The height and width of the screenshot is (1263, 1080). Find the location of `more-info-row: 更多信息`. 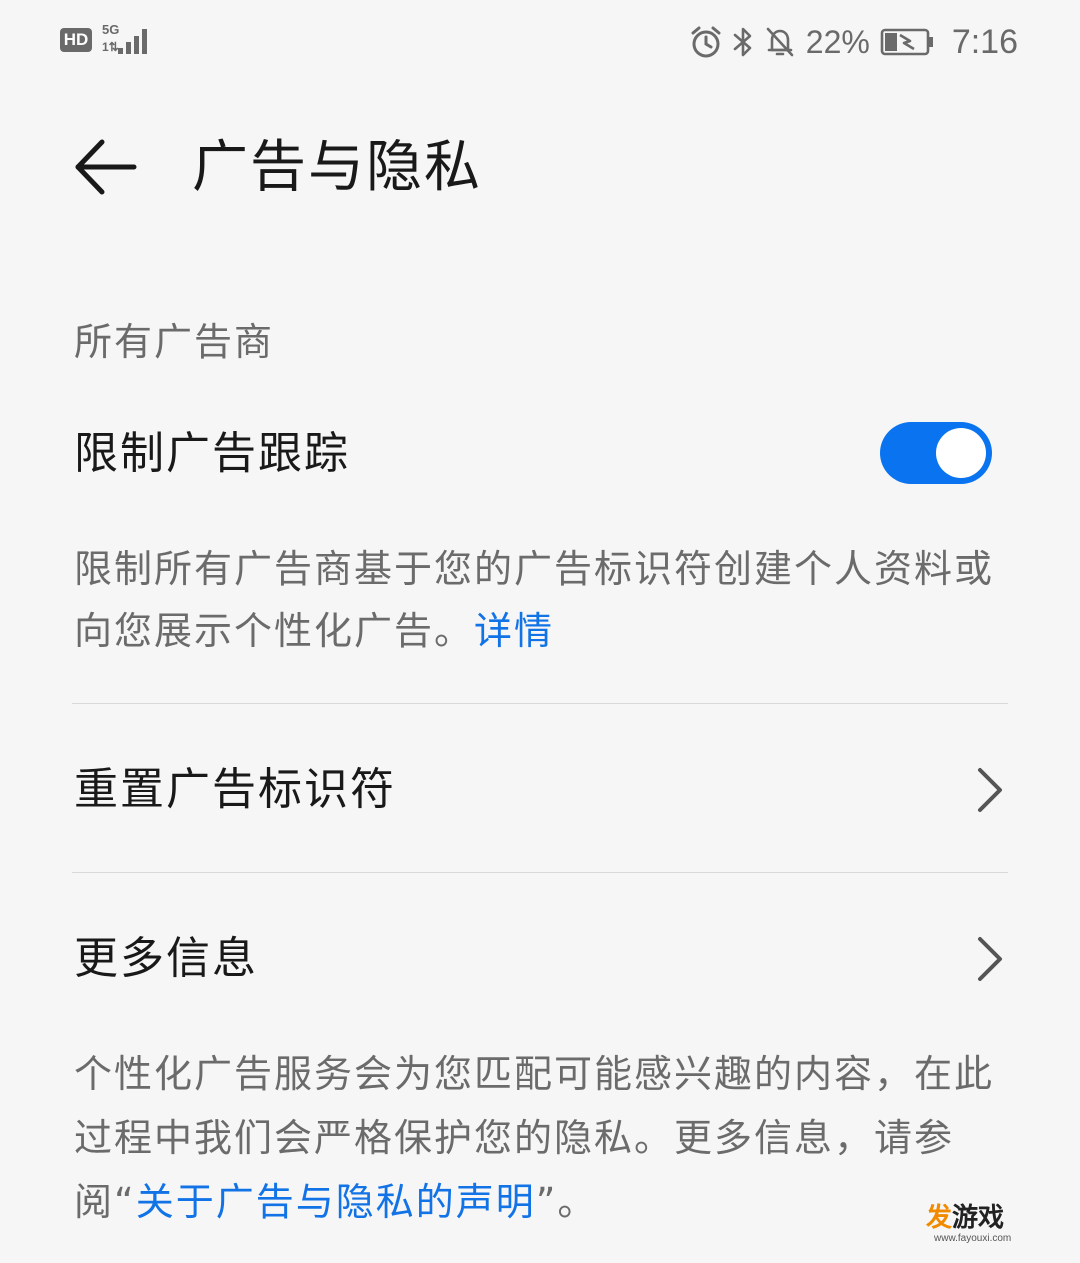

more-info-row: 更多信息 is located at coordinates (540, 957).